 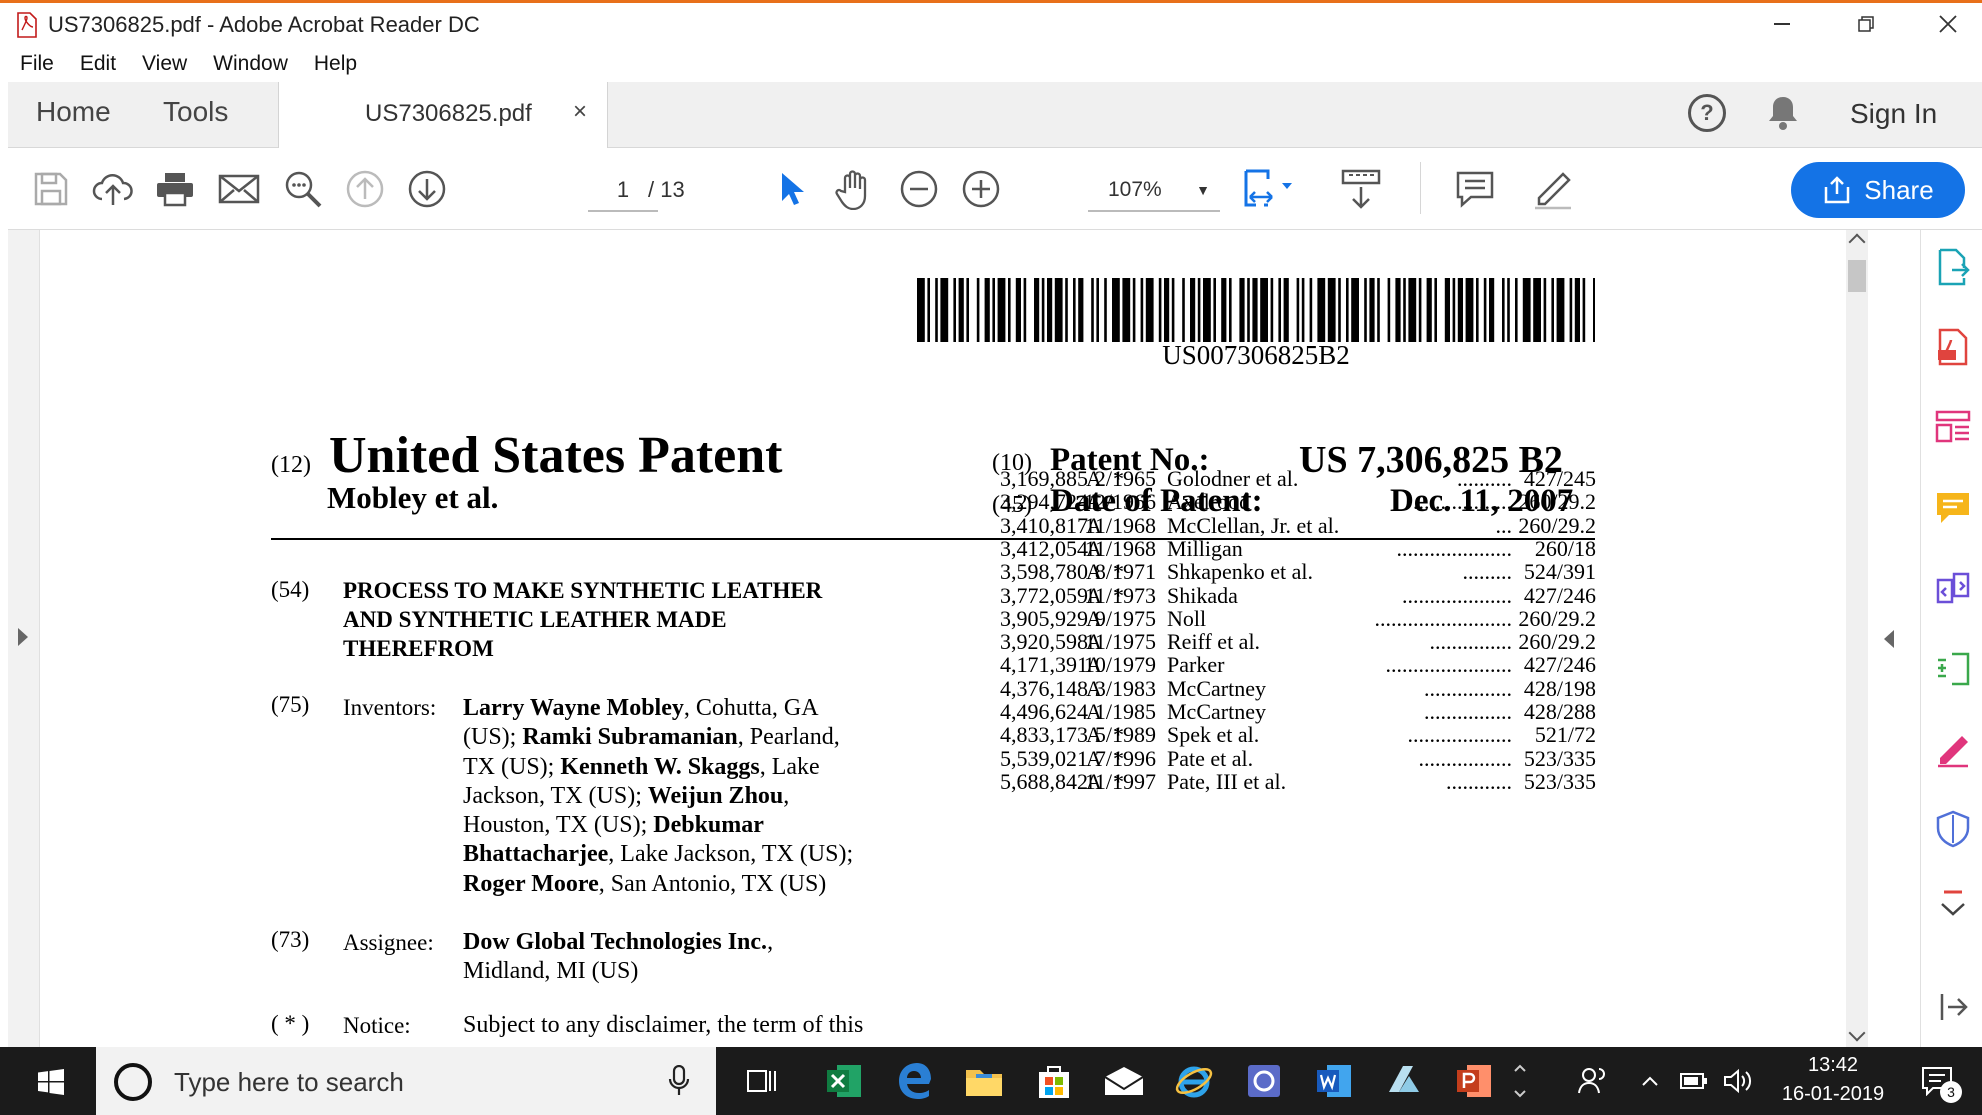 What do you see at coordinates (855, 189) in the screenshot?
I see `hand-tool-button` at bounding box center [855, 189].